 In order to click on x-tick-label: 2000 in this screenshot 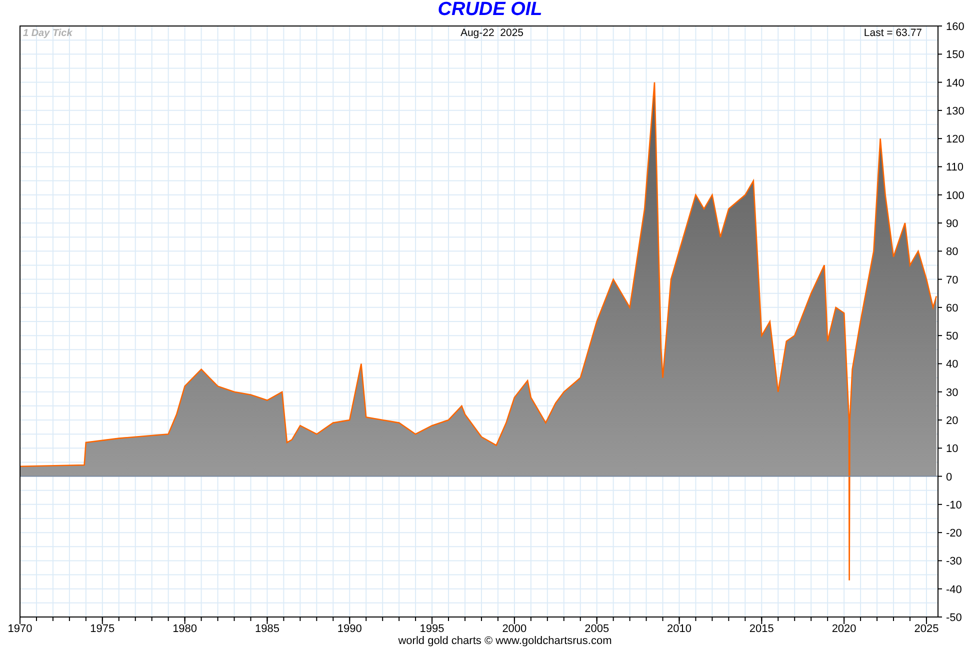, I will do `click(514, 629)`.